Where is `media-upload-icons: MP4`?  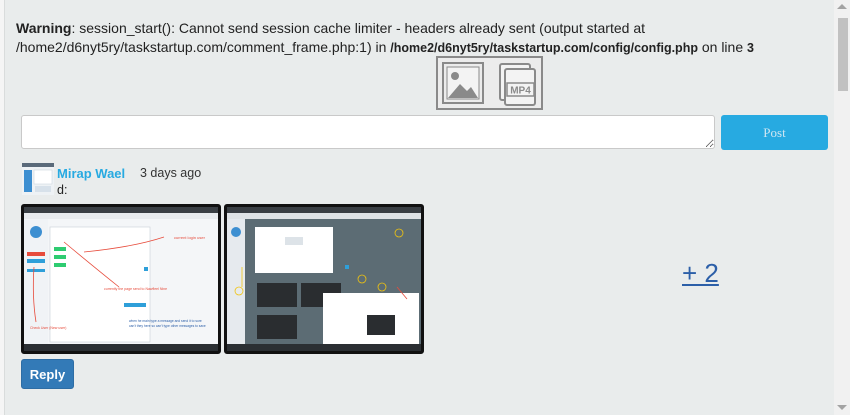
media-upload-icons: MP4 is located at coordinates (489, 83).